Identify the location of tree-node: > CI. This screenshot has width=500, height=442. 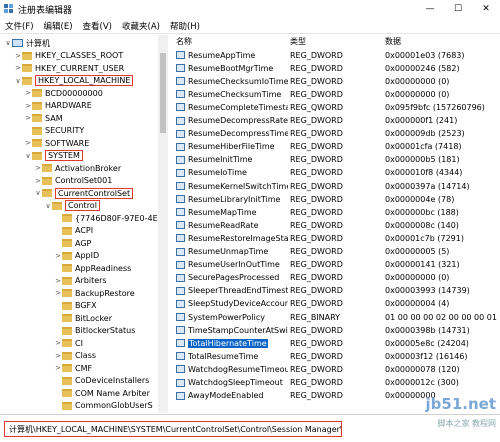
(68, 343).